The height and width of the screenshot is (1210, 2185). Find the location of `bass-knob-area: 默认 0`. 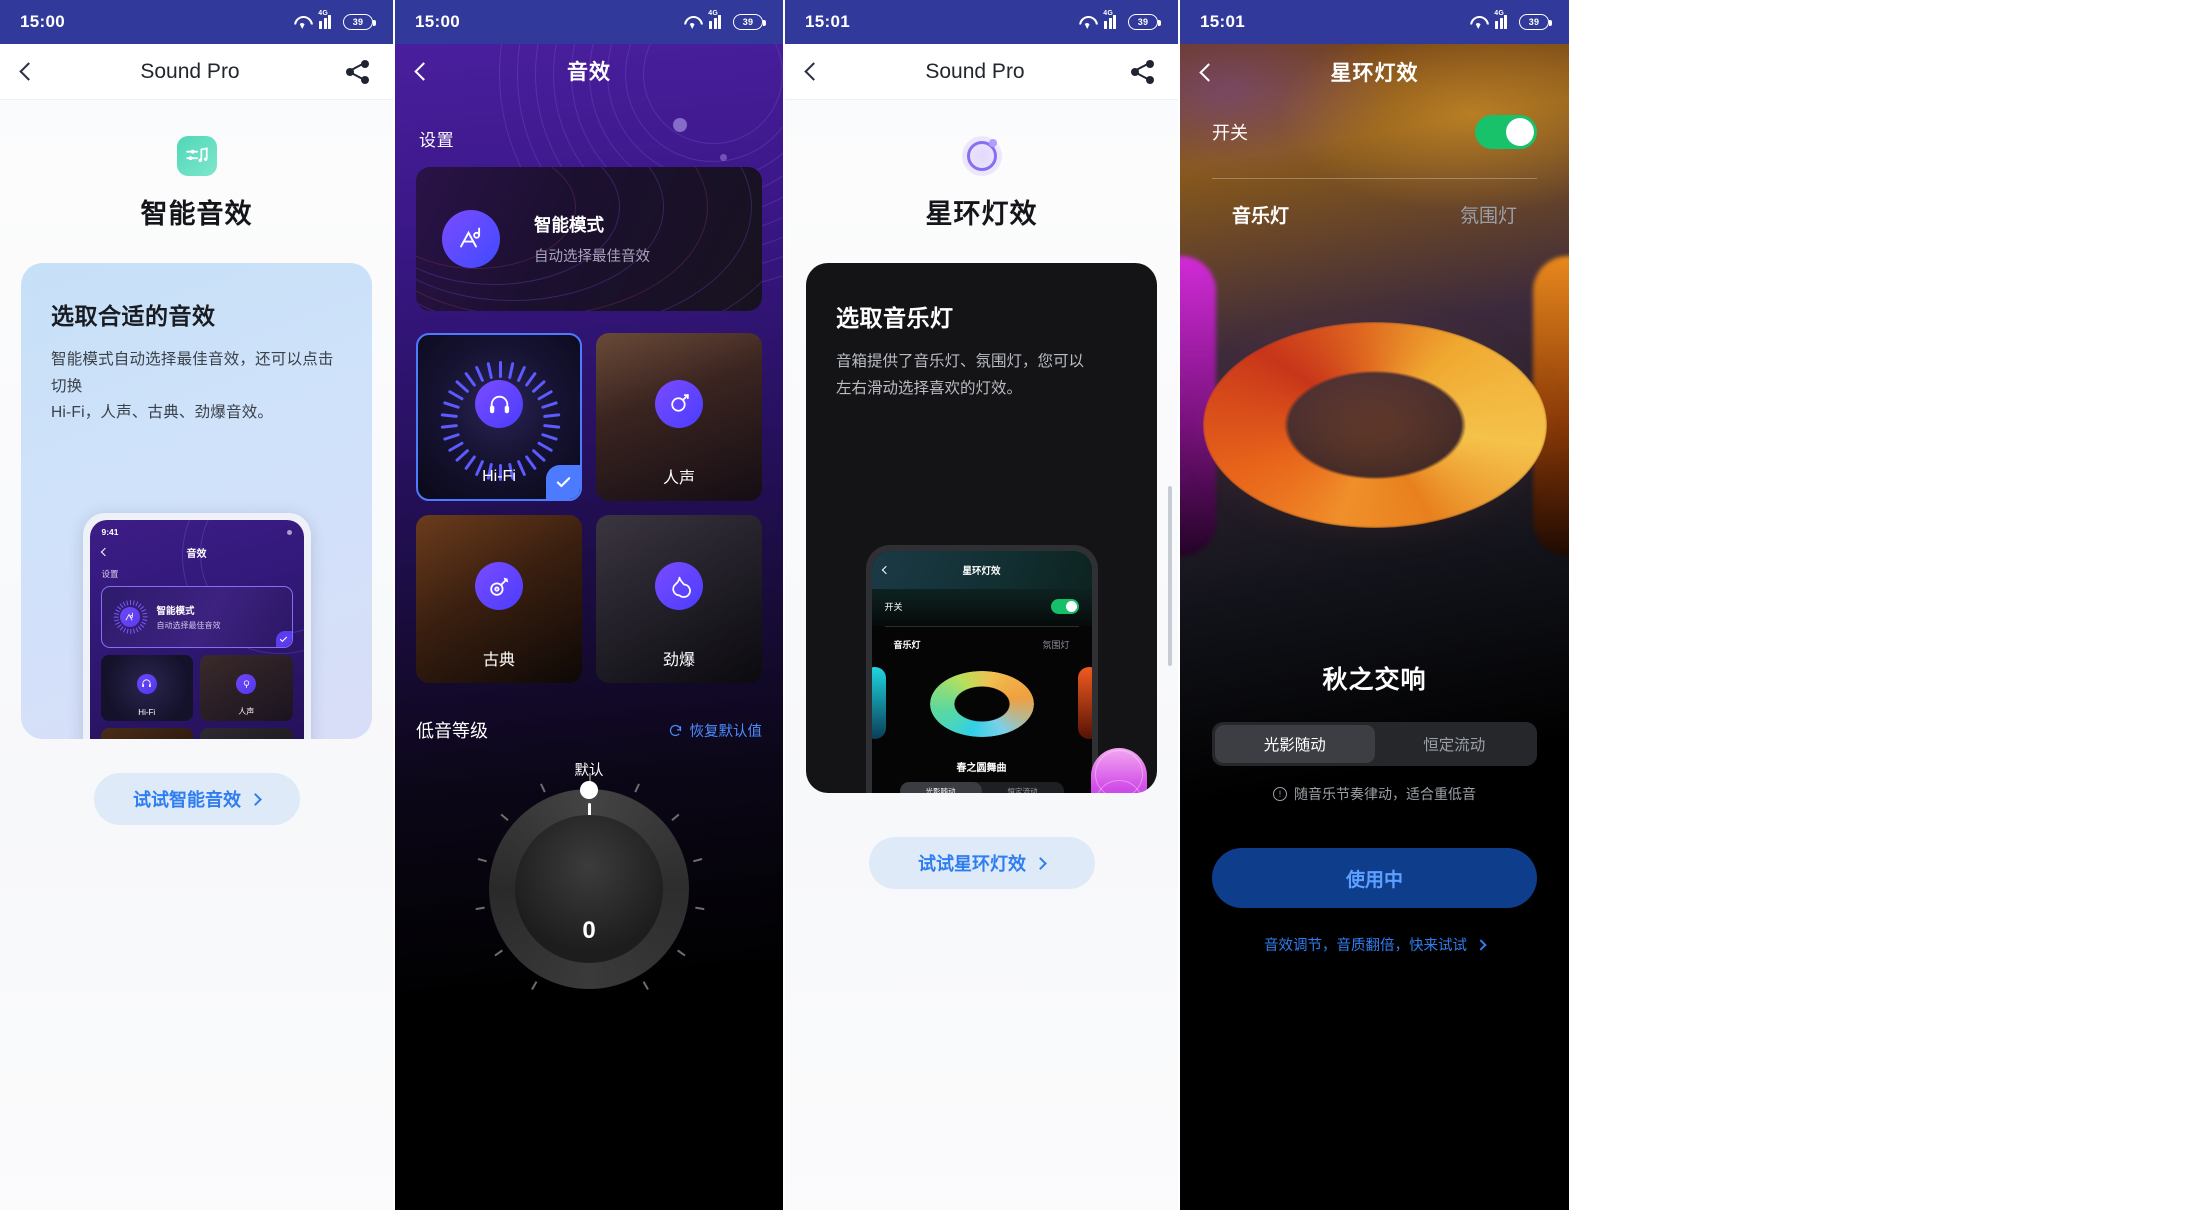

bass-knob-area: 默认 0 is located at coordinates (589, 874).